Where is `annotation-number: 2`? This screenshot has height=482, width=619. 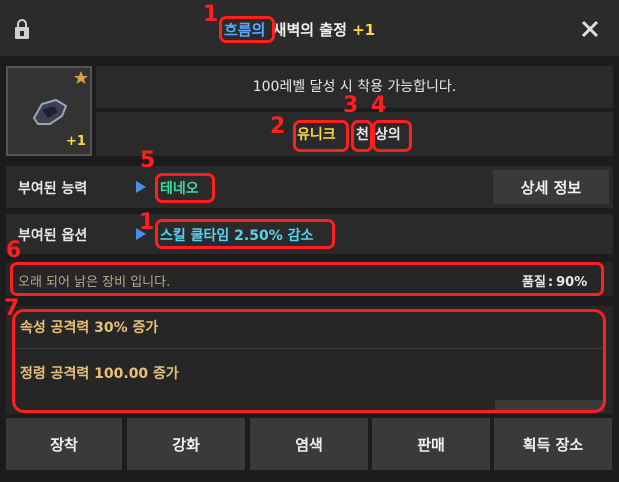
annotation-number: 2 is located at coordinates (278, 126).